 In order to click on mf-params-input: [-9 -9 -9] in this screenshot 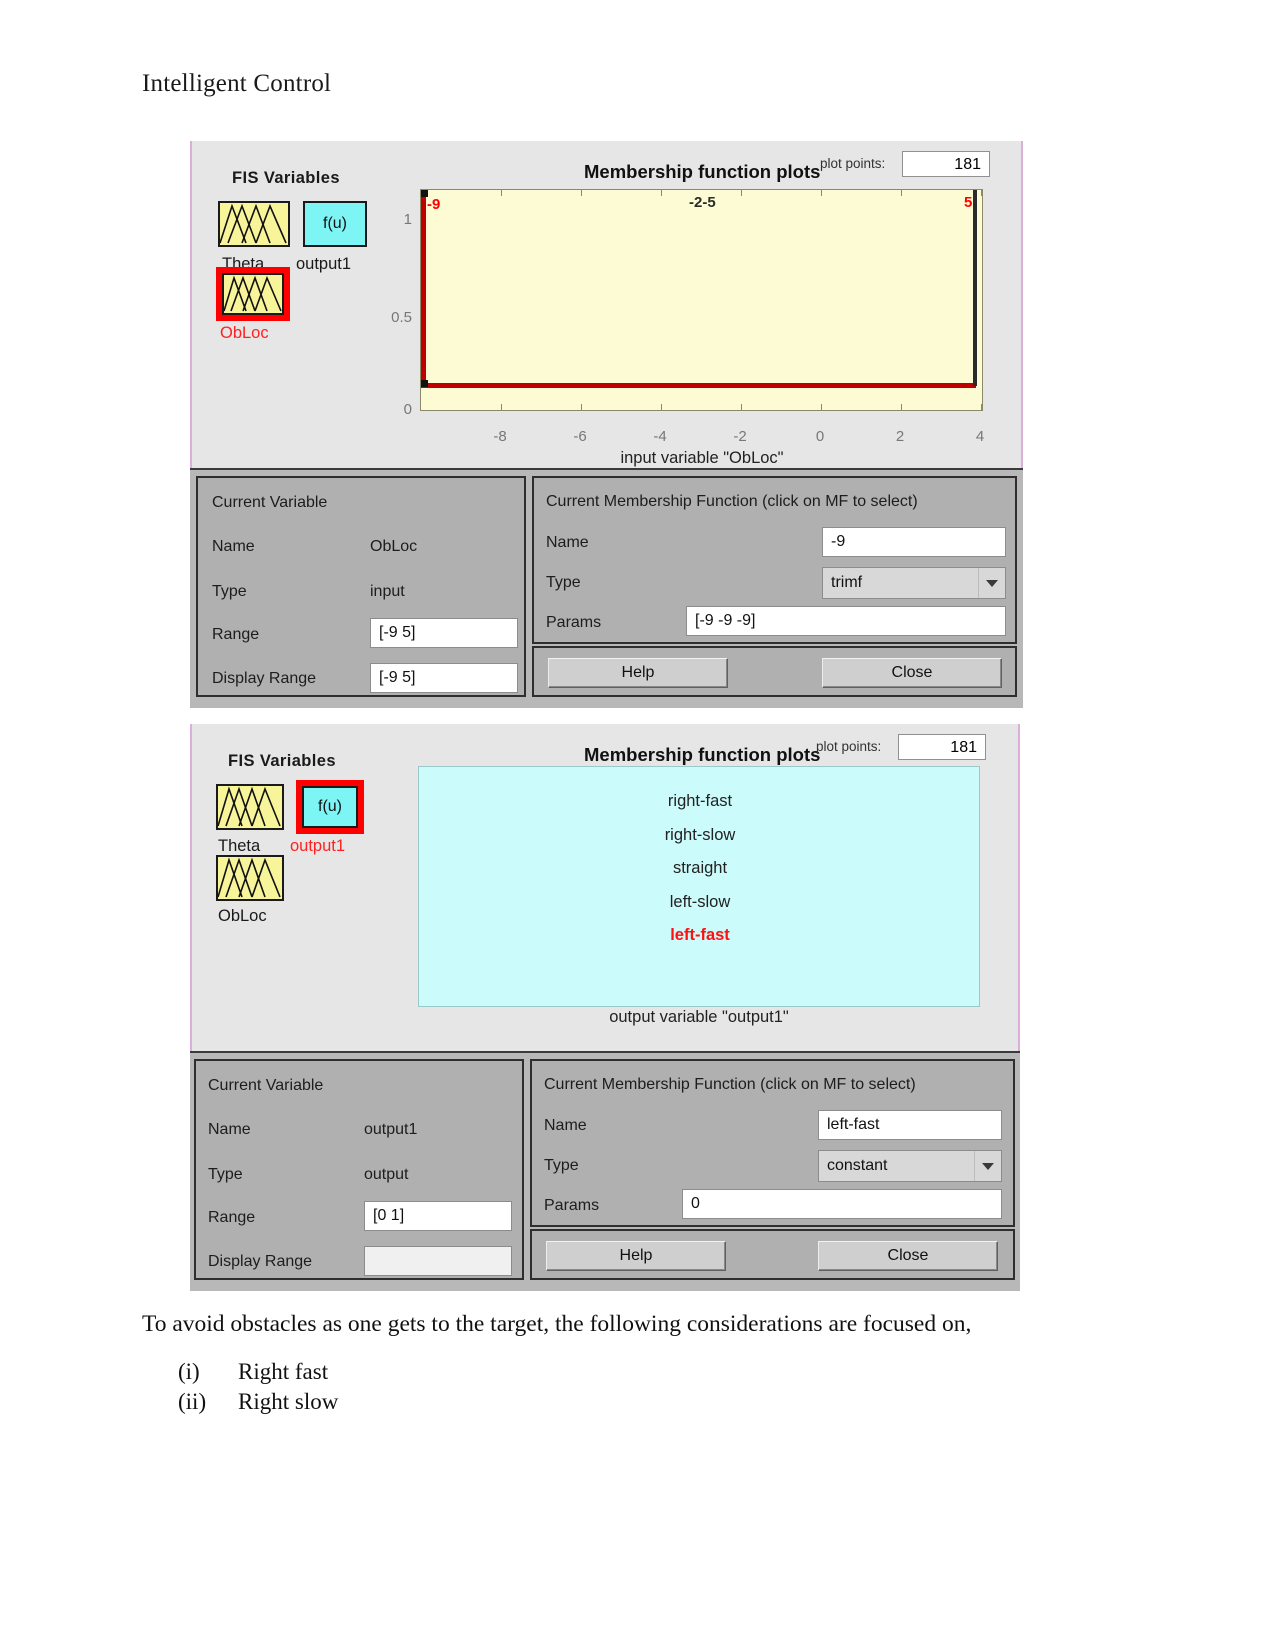, I will do `click(846, 621)`.